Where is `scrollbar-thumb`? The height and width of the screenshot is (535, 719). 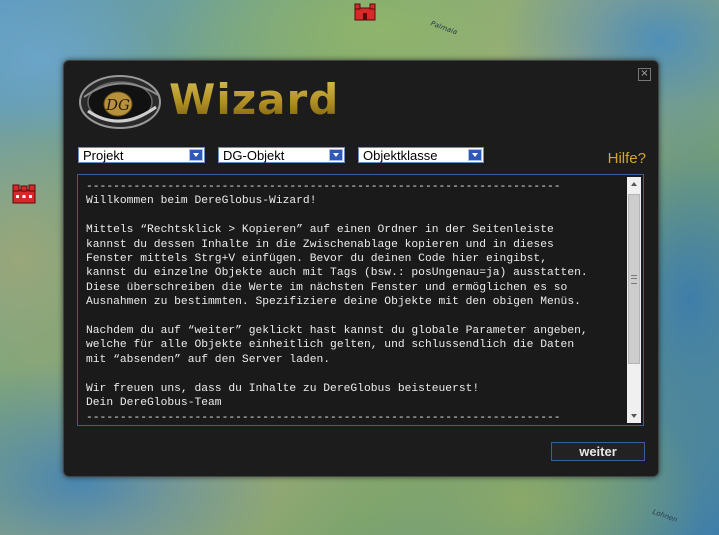 scrollbar-thumb is located at coordinates (634, 279).